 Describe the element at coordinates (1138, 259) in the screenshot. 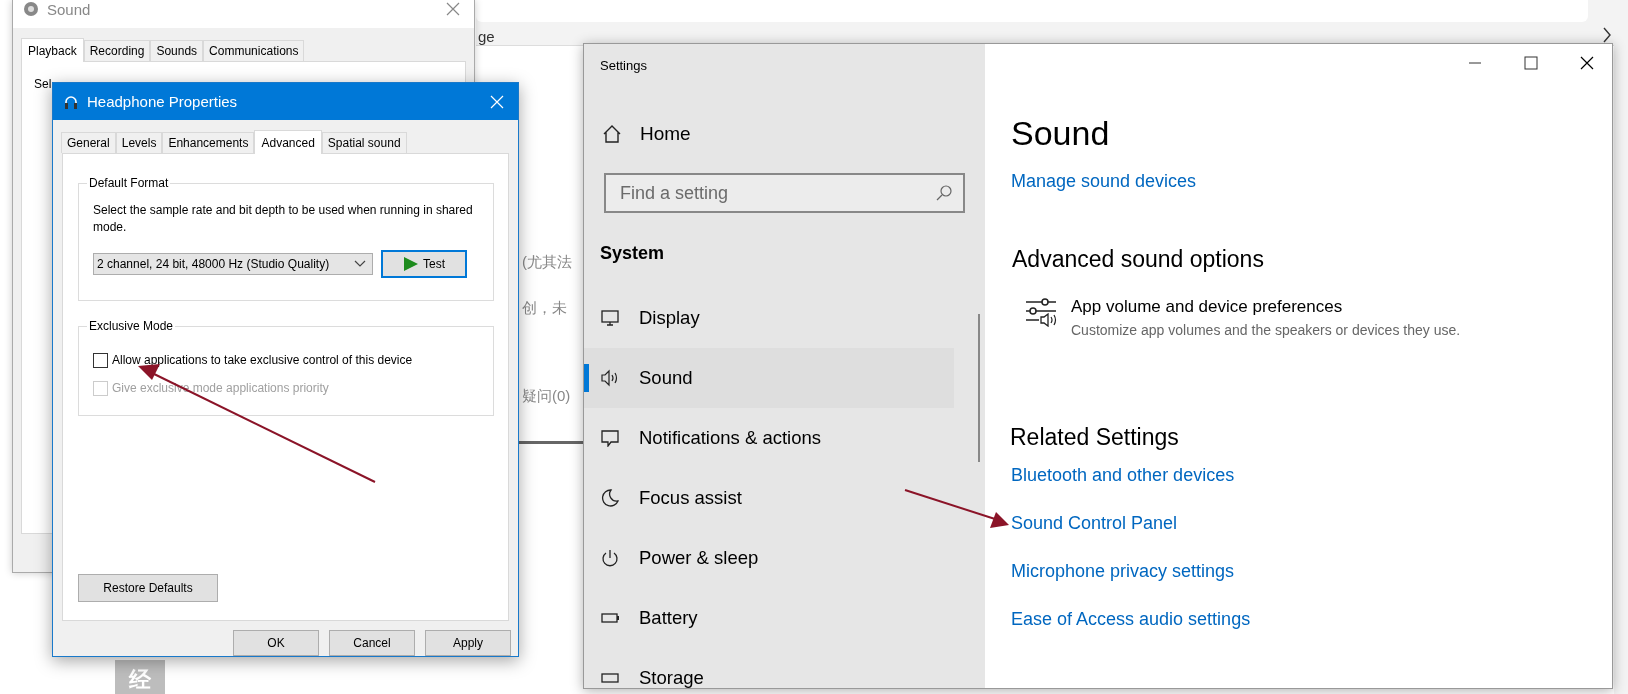

I see `section-heading: Advanced sound options` at that location.